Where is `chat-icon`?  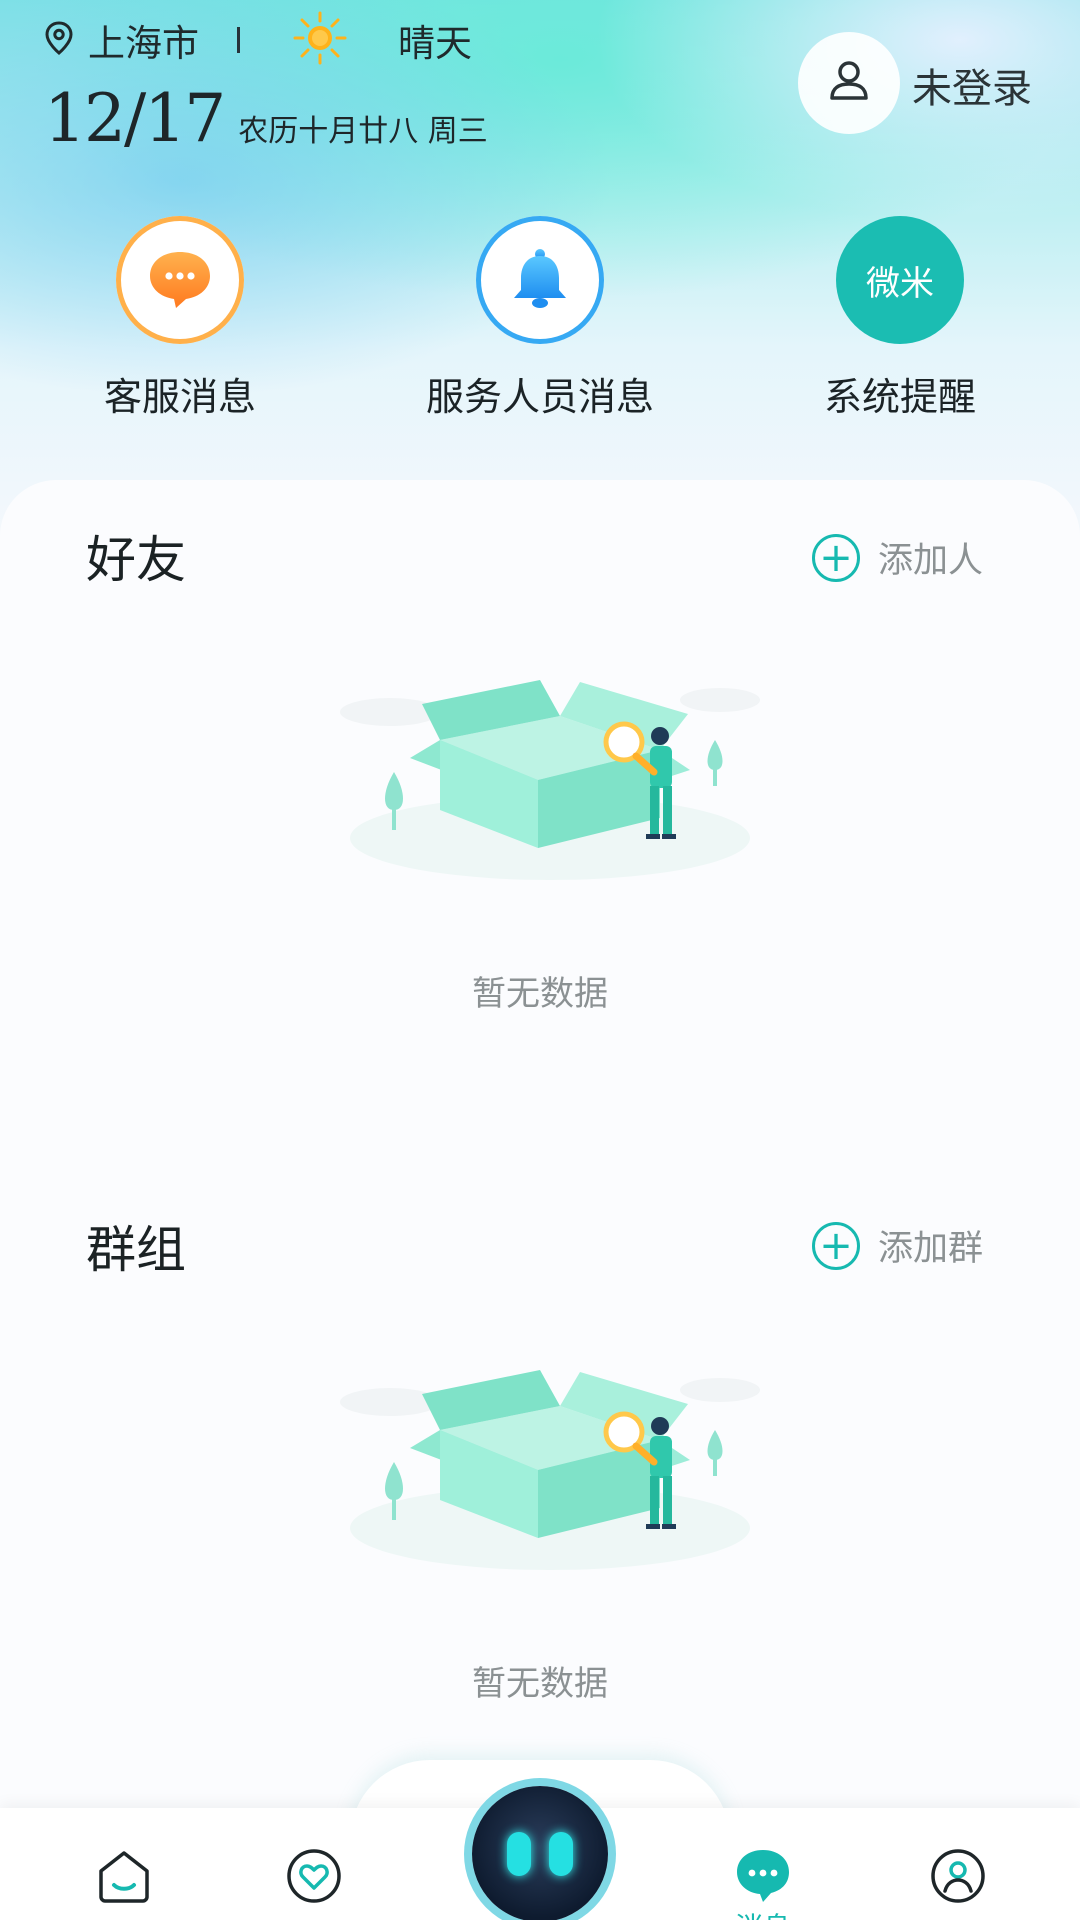 chat-icon is located at coordinates (763, 1878).